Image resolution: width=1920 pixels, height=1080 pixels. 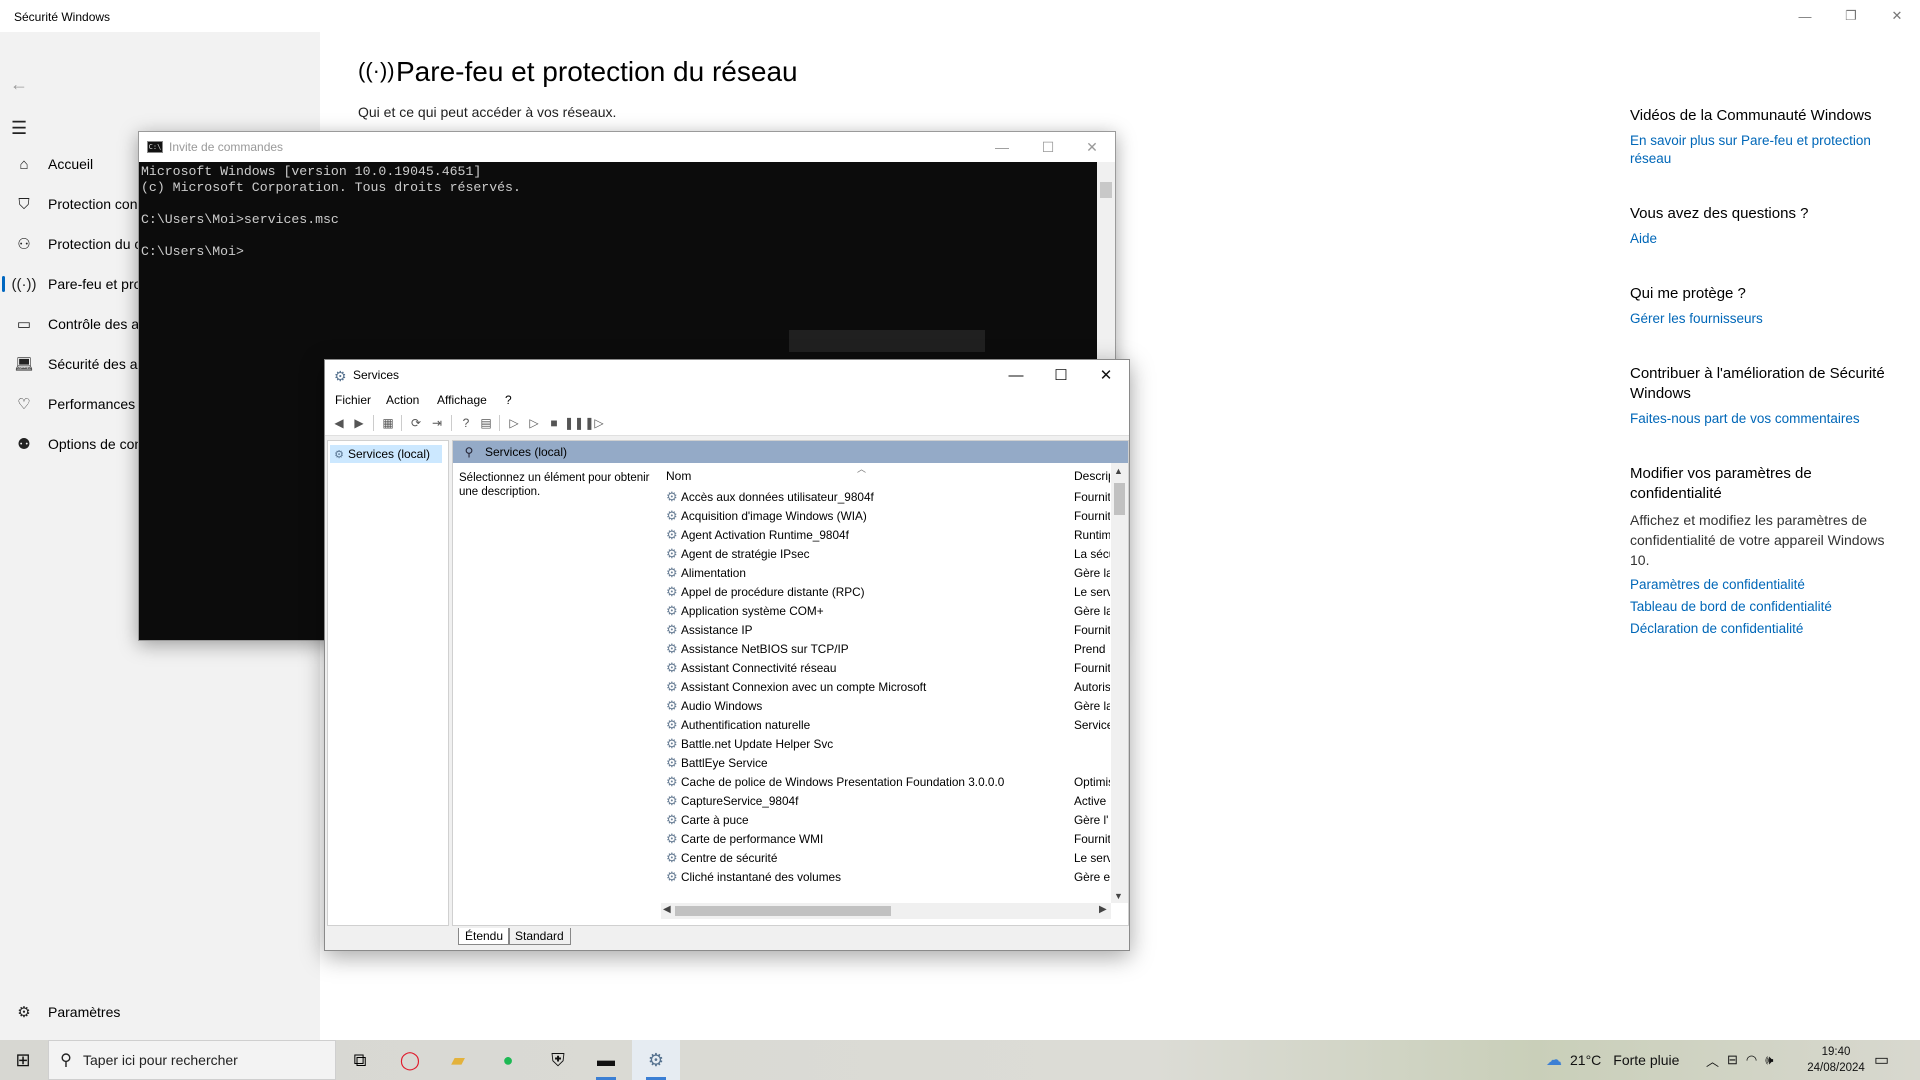 What do you see at coordinates (1769, 1060) in the screenshot?
I see `volume-icon: 🕪︎` at bounding box center [1769, 1060].